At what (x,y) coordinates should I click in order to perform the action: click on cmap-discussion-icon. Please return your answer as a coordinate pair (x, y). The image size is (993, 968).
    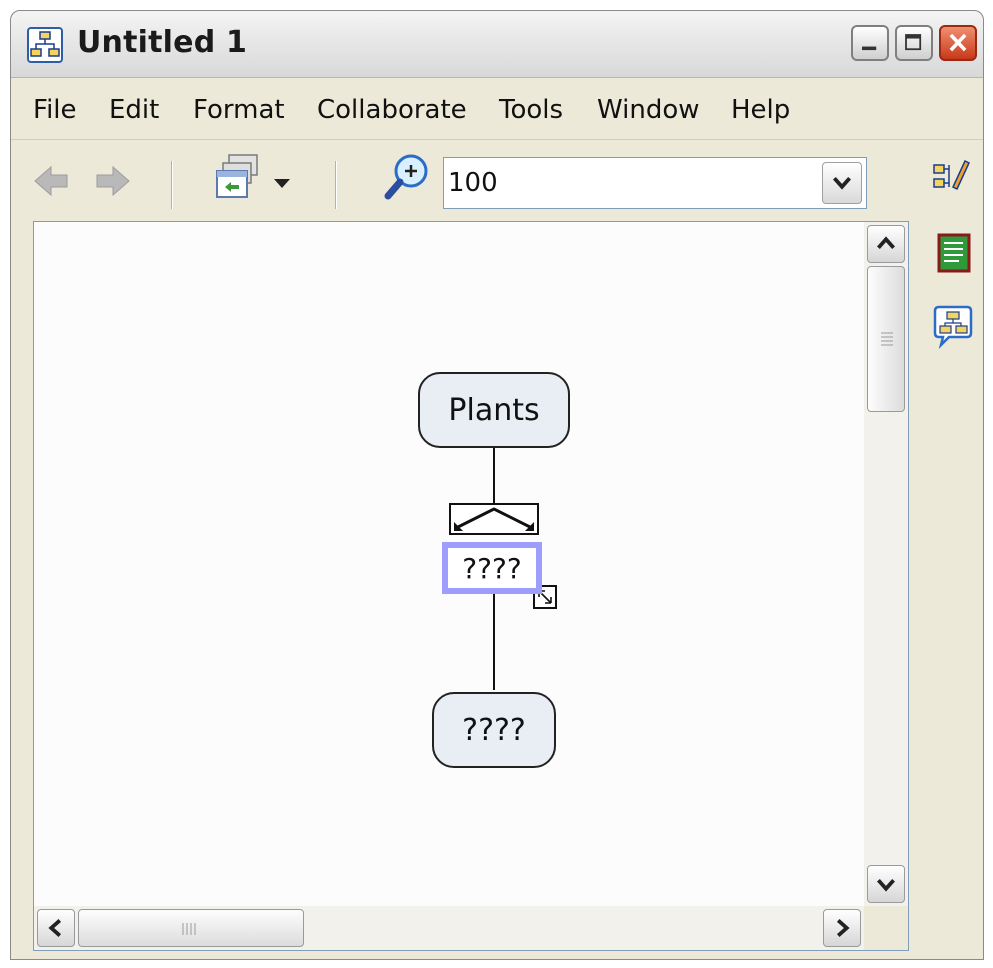
    Looking at the image, I should click on (953, 327).